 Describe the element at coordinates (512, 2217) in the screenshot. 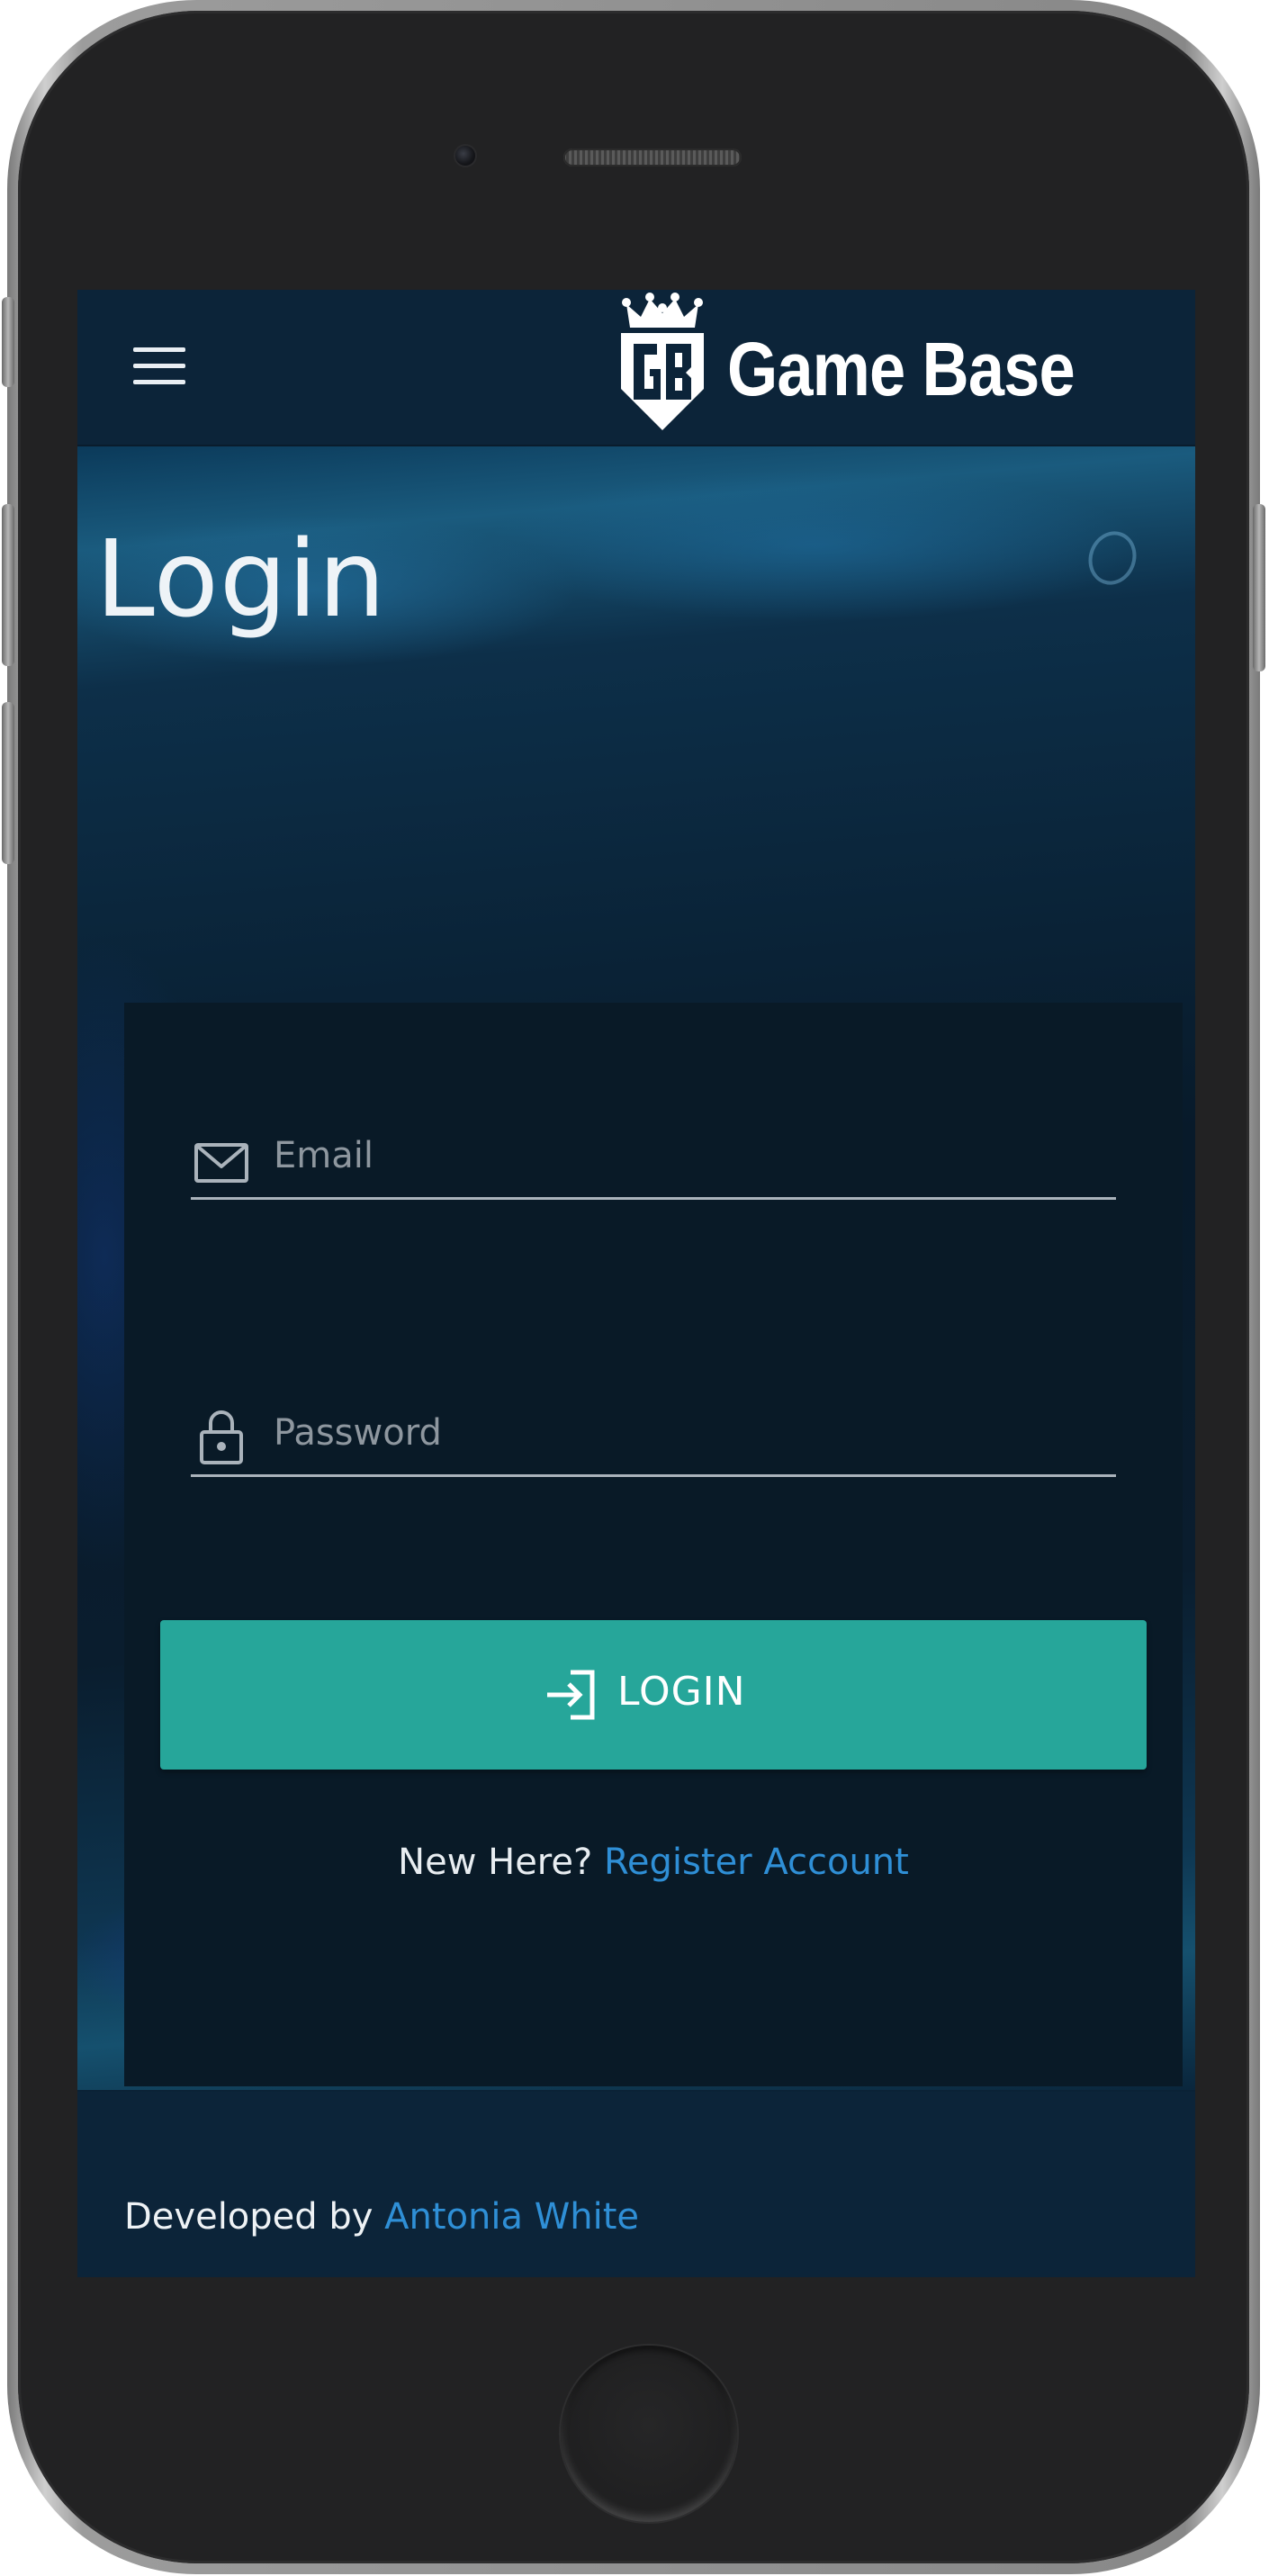

I see `author-link: Antonia White` at that location.